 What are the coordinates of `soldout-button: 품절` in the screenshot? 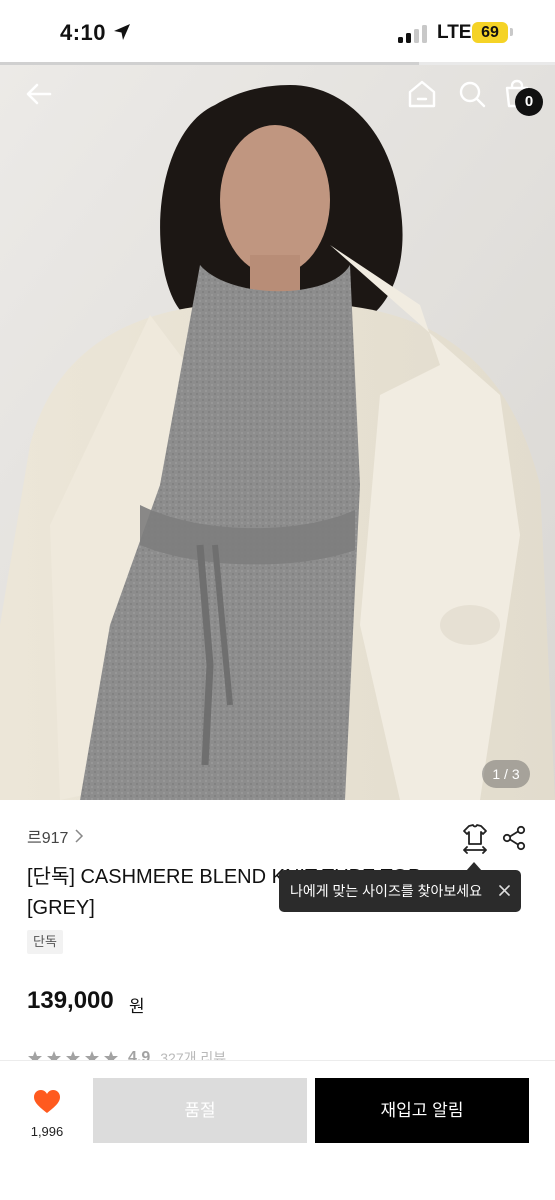 It's located at (200, 1110).